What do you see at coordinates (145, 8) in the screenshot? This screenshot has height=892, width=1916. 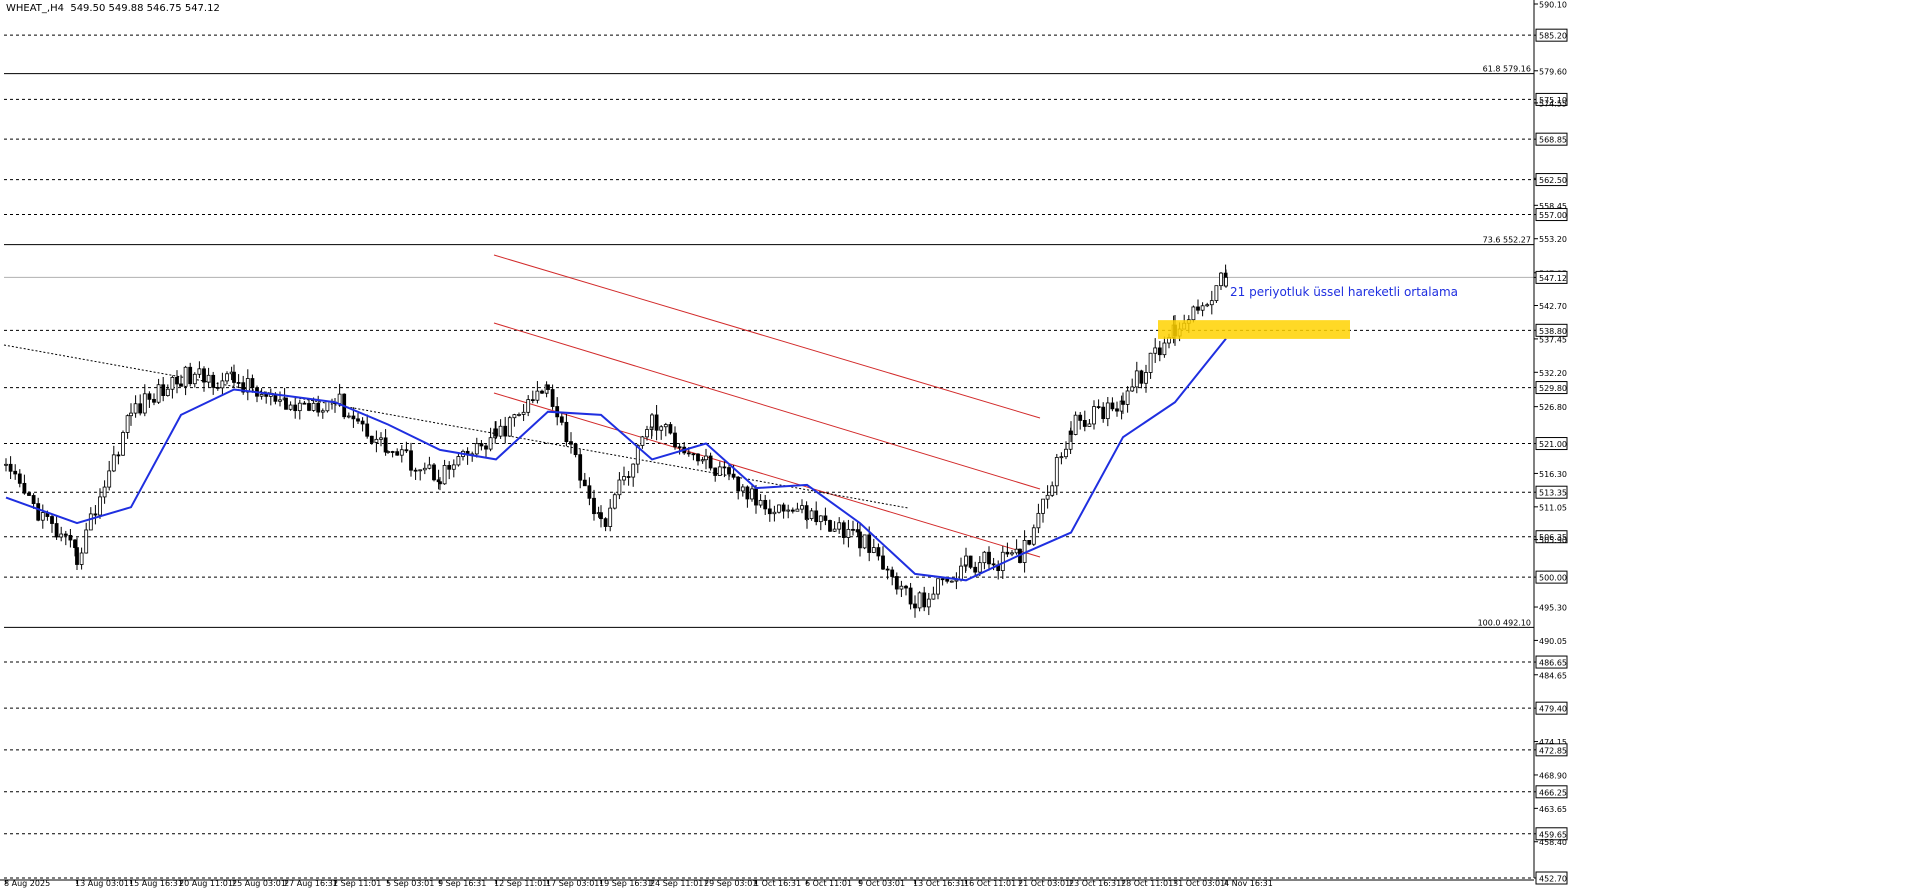 I see `ohlc-values: 549.50 549.88 546.75 547.12` at bounding box center [145, 8].